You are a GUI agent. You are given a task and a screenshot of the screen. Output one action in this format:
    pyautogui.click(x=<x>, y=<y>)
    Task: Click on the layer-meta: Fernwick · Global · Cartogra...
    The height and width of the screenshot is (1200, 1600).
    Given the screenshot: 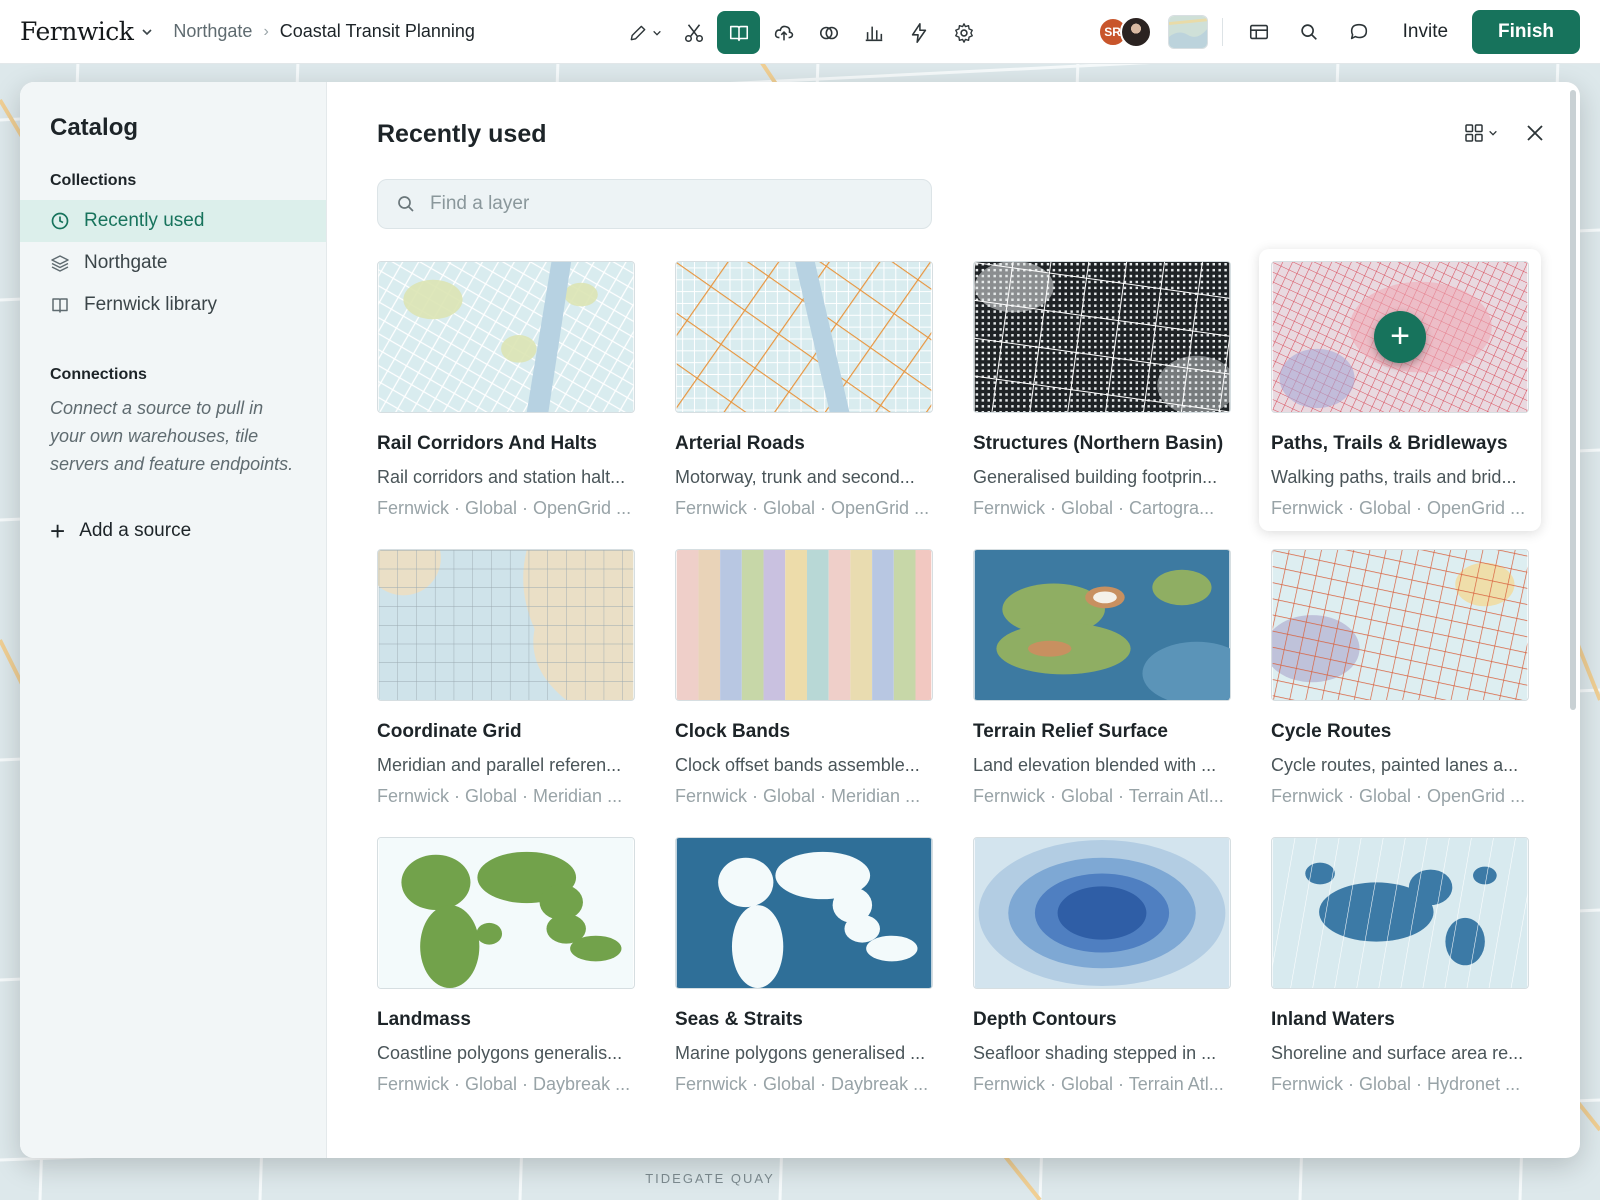 What is the action you would take?
    pyautogui.click(x=1094, y=508)
    